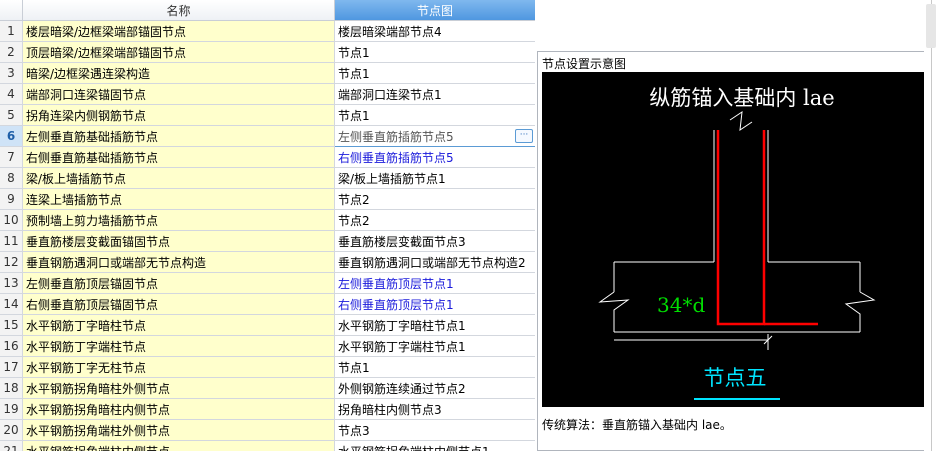  What do you see at coordinates (178, 241) in the screenshot?
I see `node-name-cell: 垂直筋楼层变截面锚固节点` at bounding box center [178, 241].